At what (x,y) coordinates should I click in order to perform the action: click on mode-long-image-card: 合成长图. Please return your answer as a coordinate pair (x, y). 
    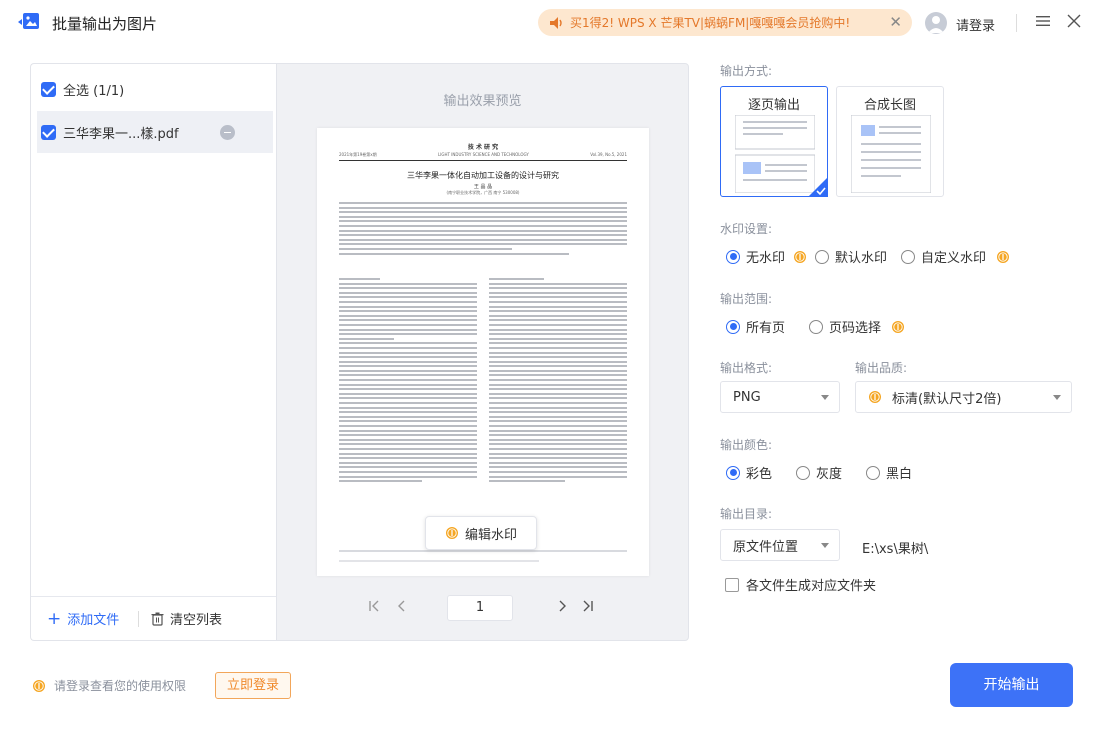
    Looking at the image, I should click on (890, 141).